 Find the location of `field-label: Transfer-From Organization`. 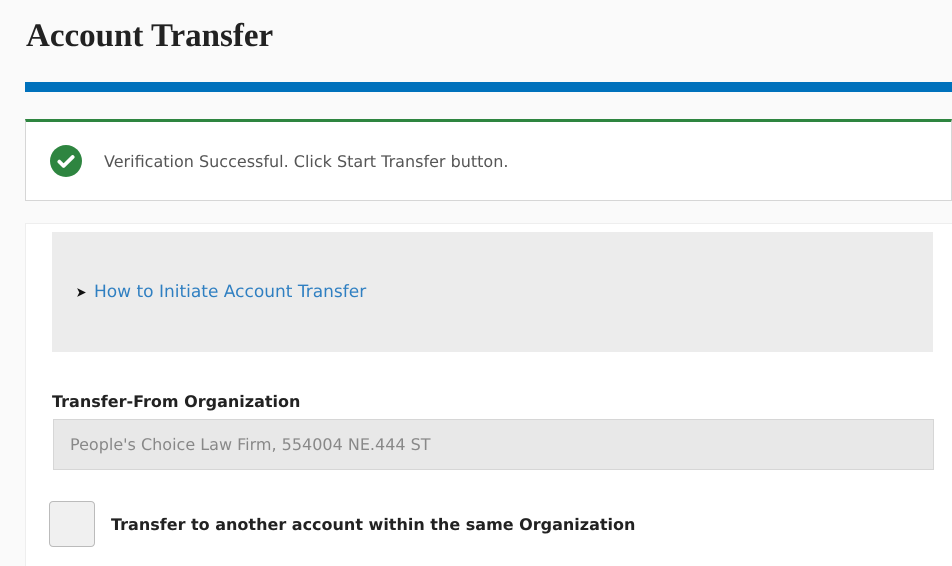

field-label: Transfer-From Organization is located at coordinates (177, 401).